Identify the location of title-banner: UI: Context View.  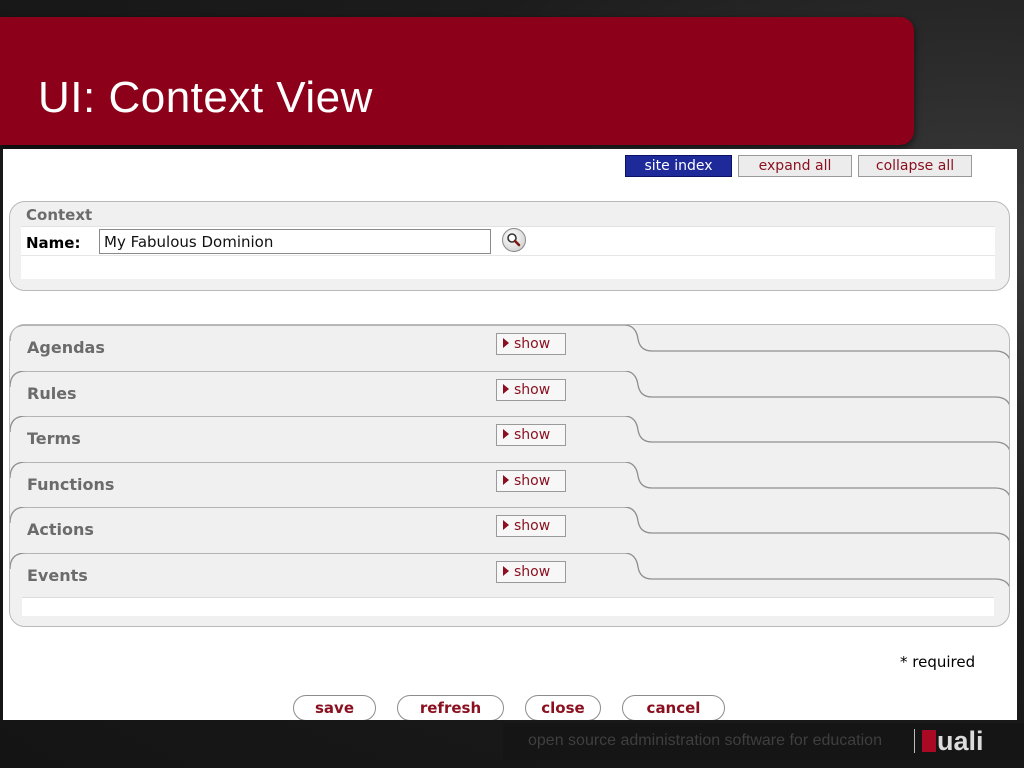
(457, 81).